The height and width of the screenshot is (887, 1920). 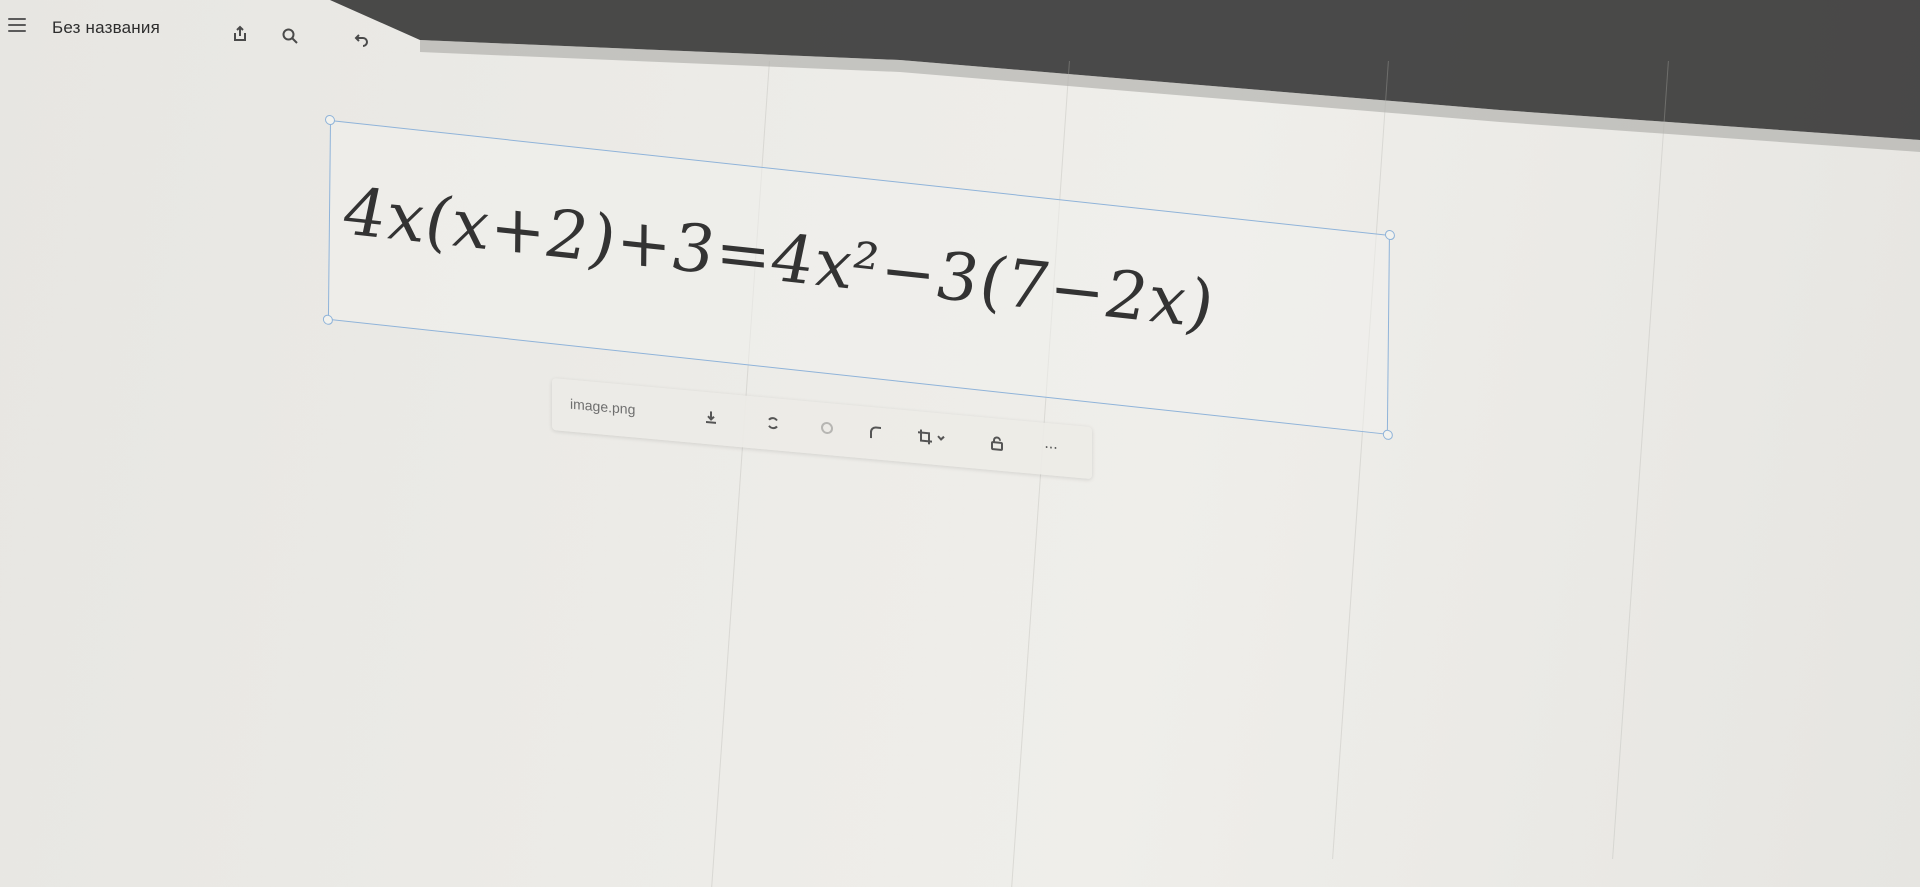 I want to click on image-file-name: image.png, so click(x=603, y=406).